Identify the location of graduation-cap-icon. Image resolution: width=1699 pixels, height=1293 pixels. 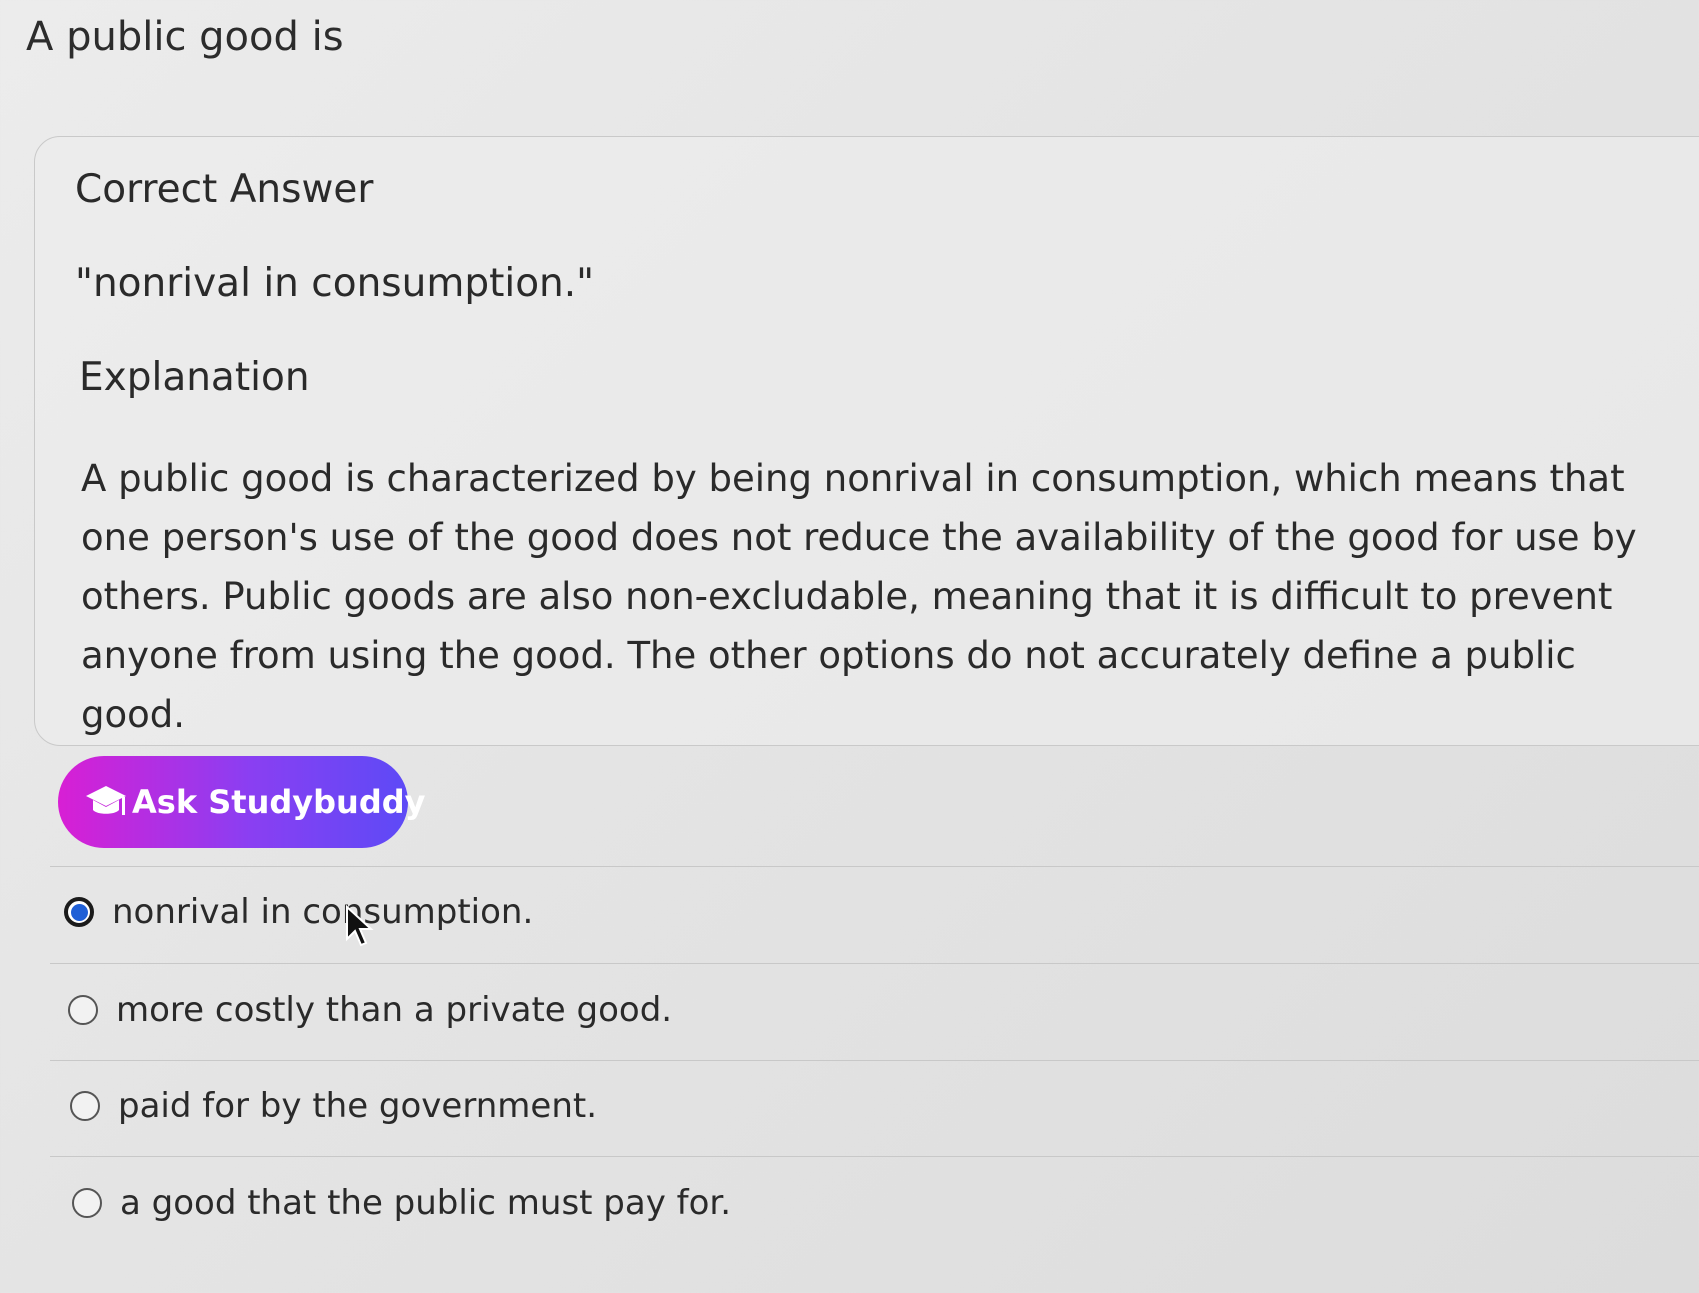
(107, 802).